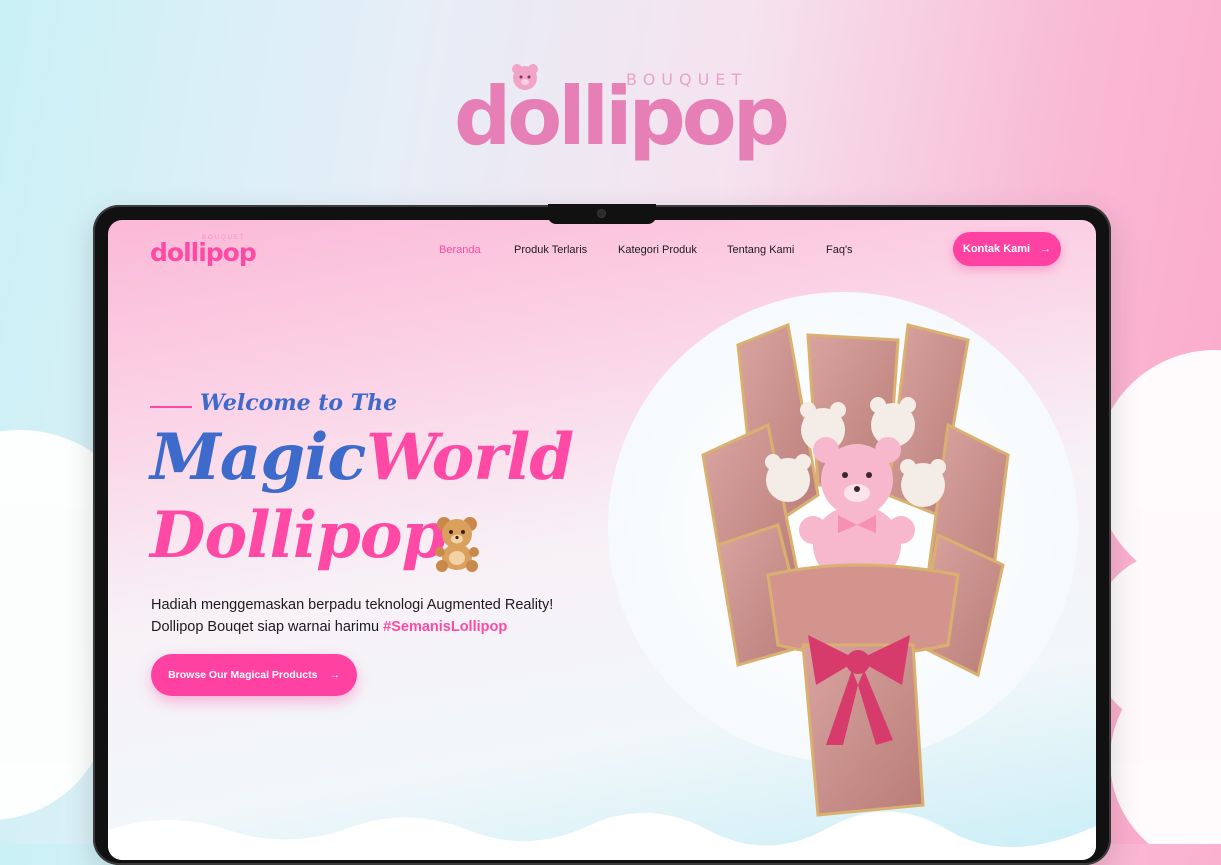 The image size is (1221, 865). Describe the element at coordinates (550, 250) in the screenshot. I see `nav-item-produk-terlaris: Produk Terlaris` at that location.